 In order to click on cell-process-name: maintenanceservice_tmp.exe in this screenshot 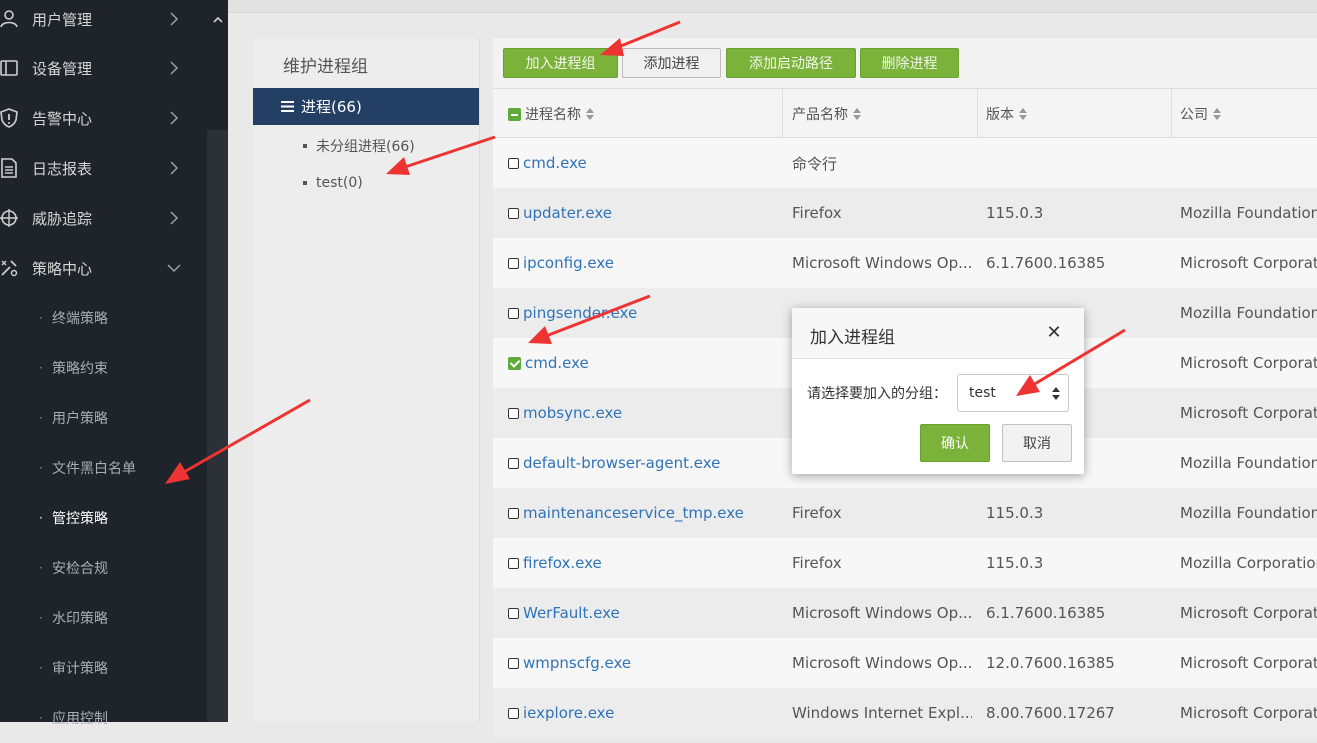, I will do `click(626, 513)`.